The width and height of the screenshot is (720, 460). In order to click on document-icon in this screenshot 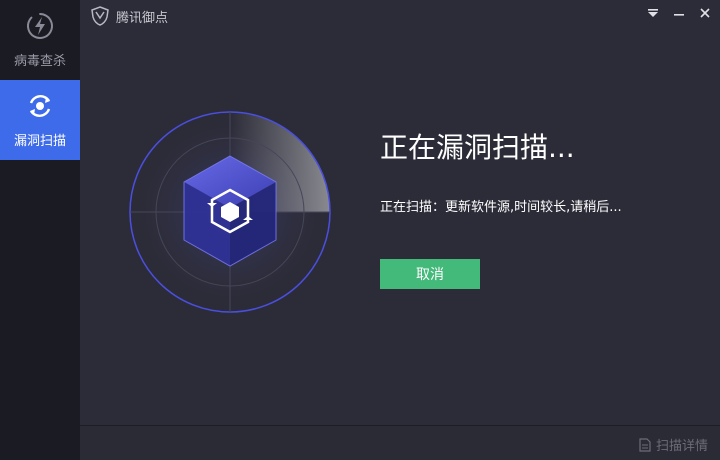, I will do `click(645, 444)`.